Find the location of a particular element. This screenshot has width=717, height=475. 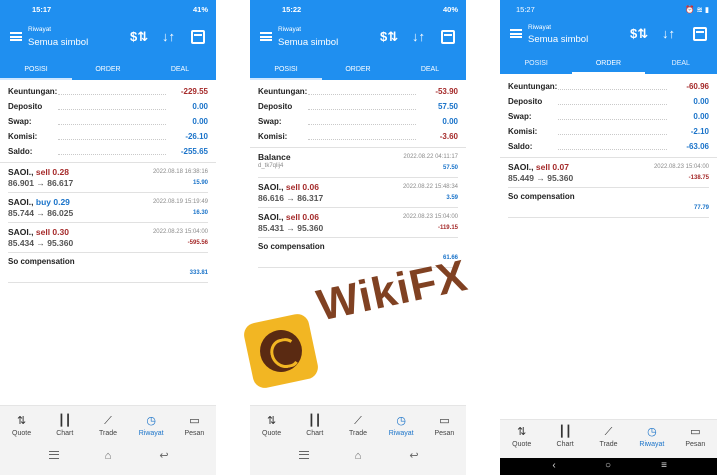

header-subtitle: Riwayat is located at coordinates (540, 27).